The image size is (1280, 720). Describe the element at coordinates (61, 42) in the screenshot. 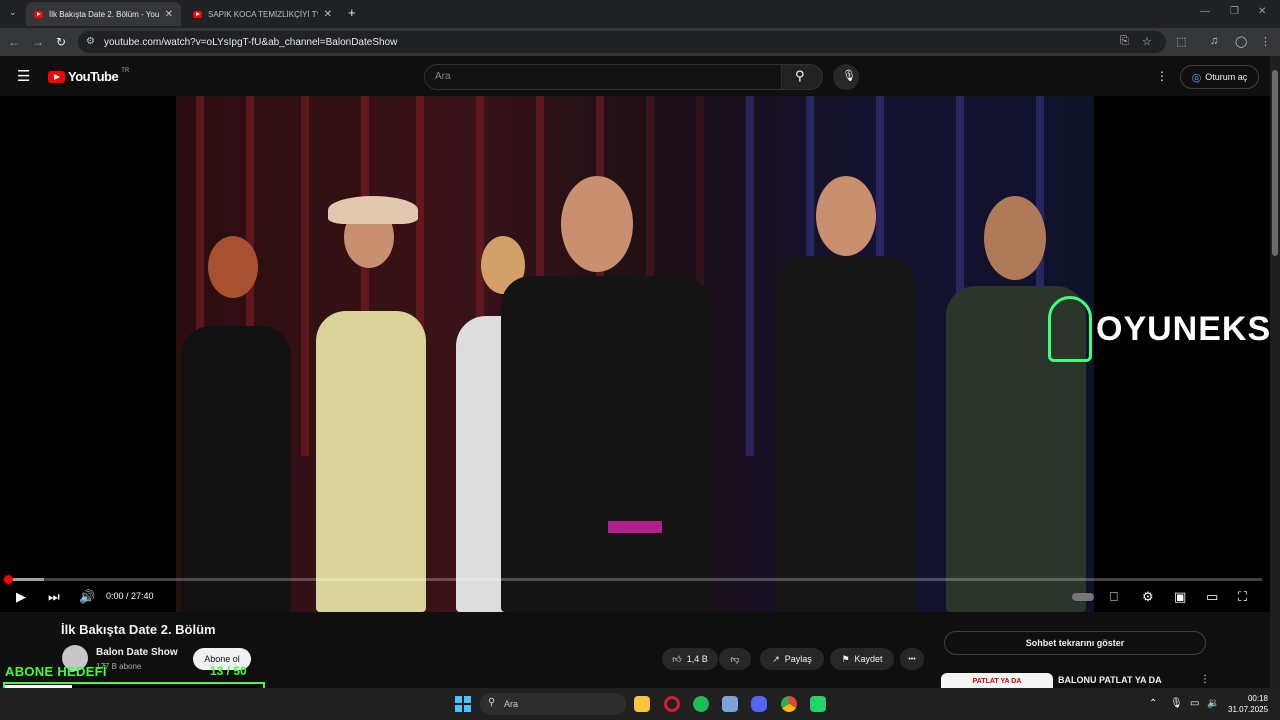

I see `reload-icon: ↻` at that location.